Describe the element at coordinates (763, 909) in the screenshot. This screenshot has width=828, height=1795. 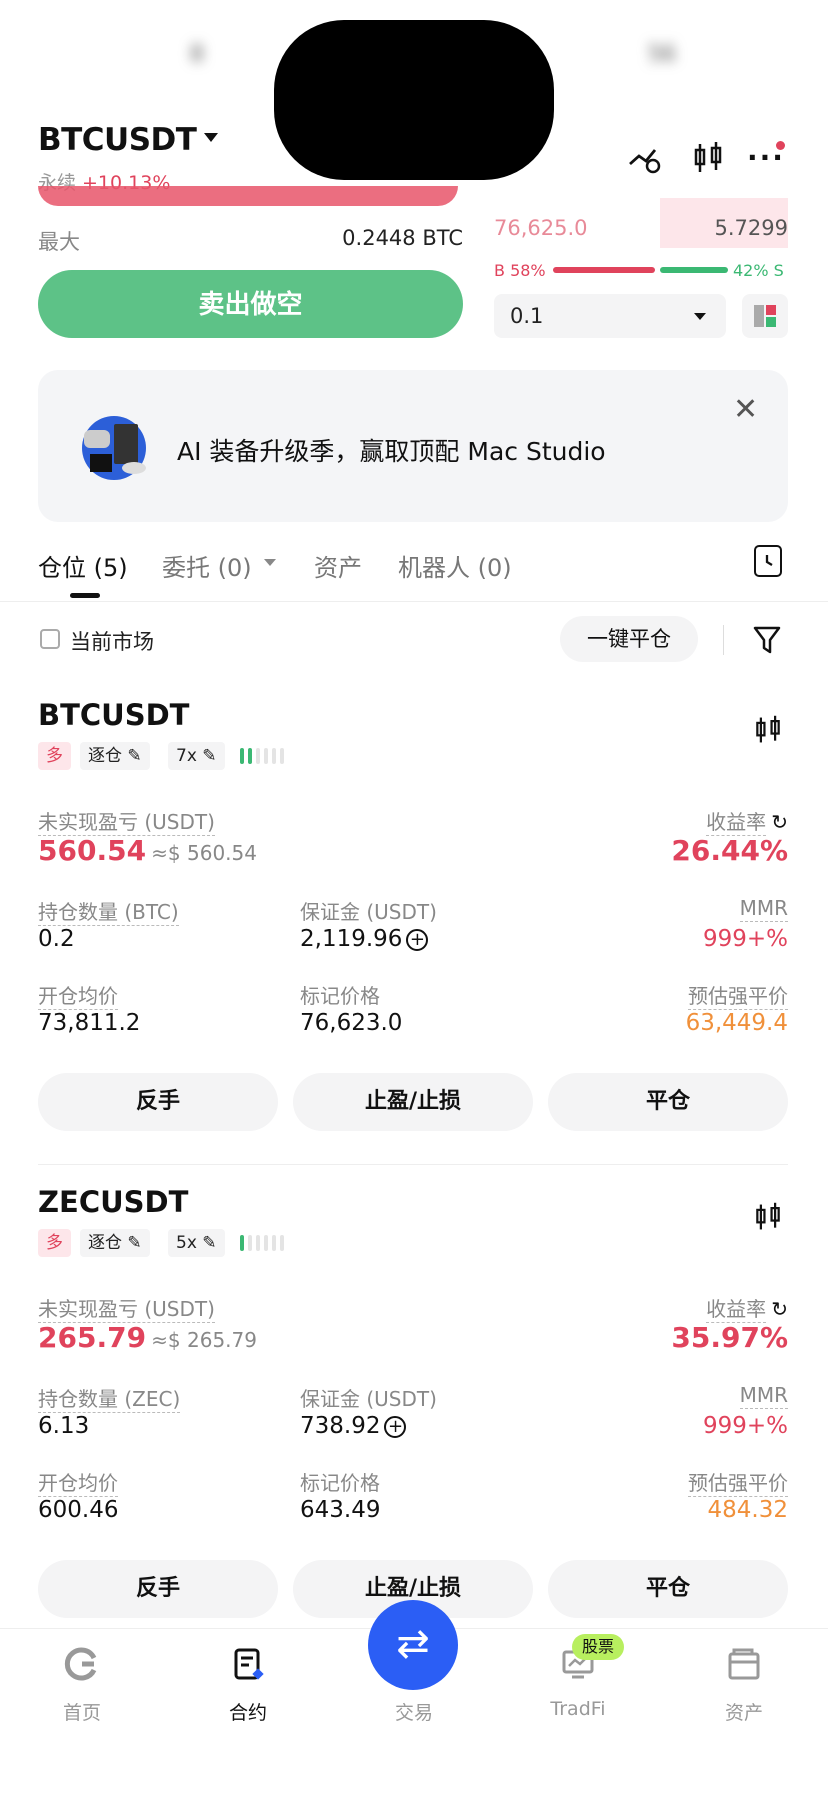
I see `mmr-label: MMR` at that location.